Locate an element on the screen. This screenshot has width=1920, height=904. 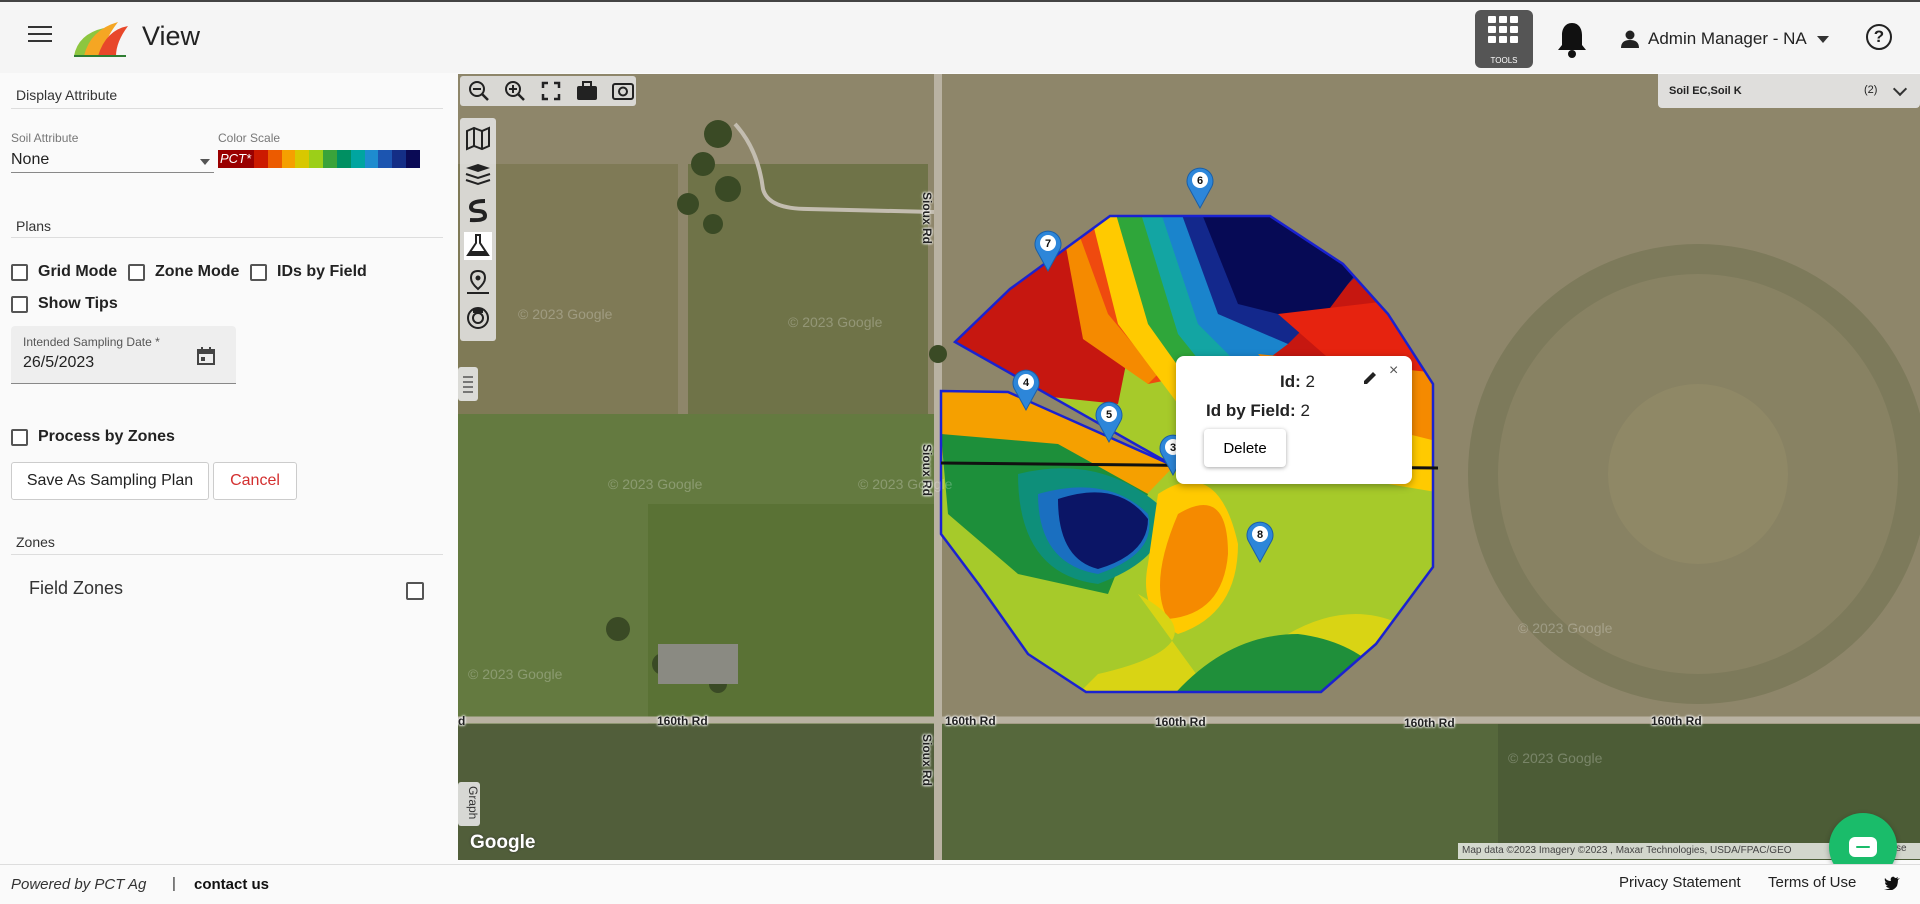
drawer-handle is located at coordinates (468, 384).